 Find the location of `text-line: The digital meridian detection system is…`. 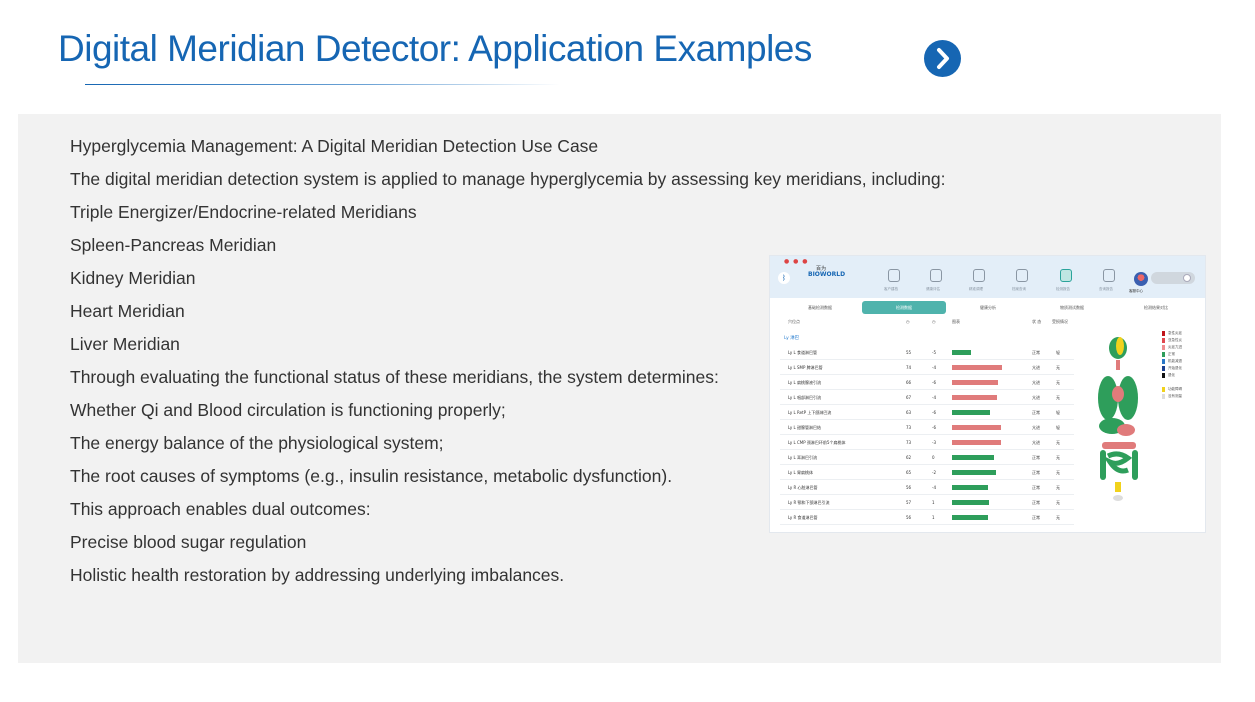

text-line: The digital meridian detection system is… is located at coordinates (508, 179).